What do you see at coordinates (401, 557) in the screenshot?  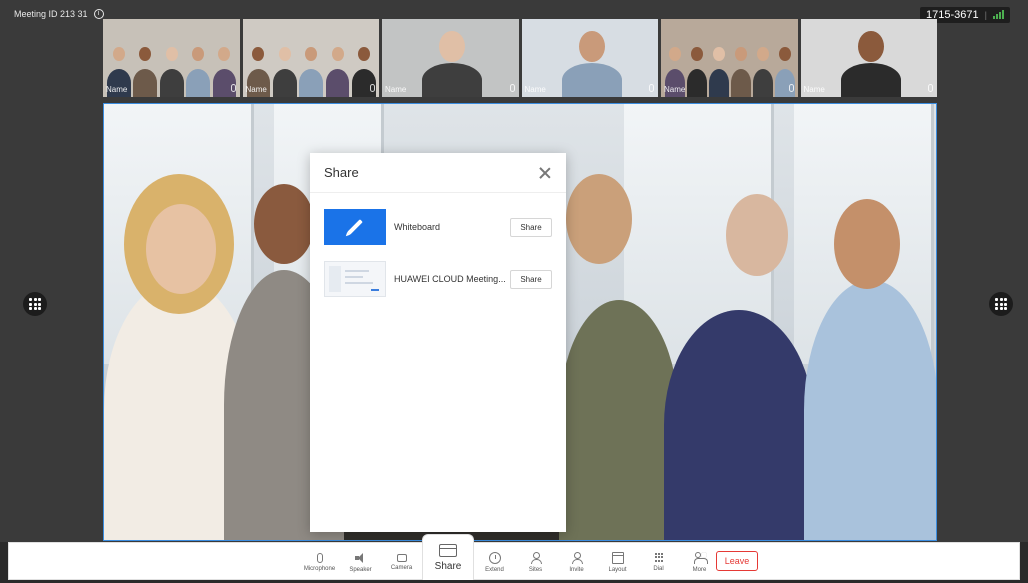 I see `camera-icon` at bounding box center [401, 557].